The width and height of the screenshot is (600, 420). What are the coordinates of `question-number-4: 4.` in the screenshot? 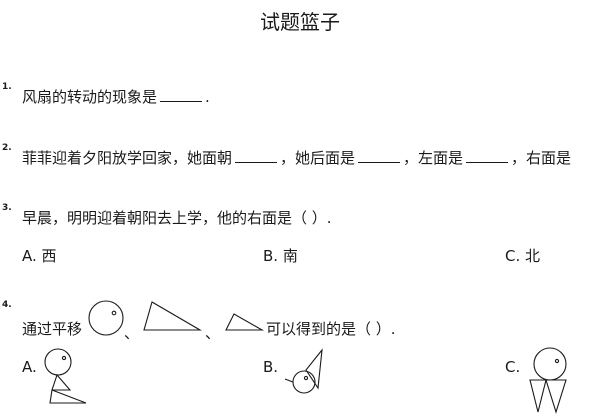 It's located at (7, 305).